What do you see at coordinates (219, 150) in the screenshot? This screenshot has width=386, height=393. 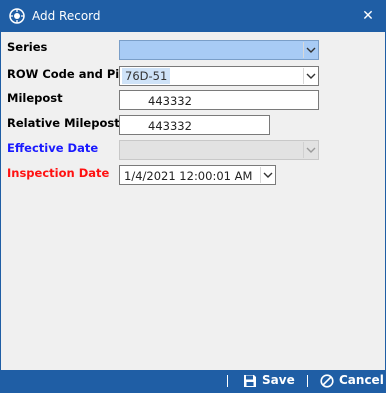 I see `effective-date-picker` at bounding box center [219, 150].